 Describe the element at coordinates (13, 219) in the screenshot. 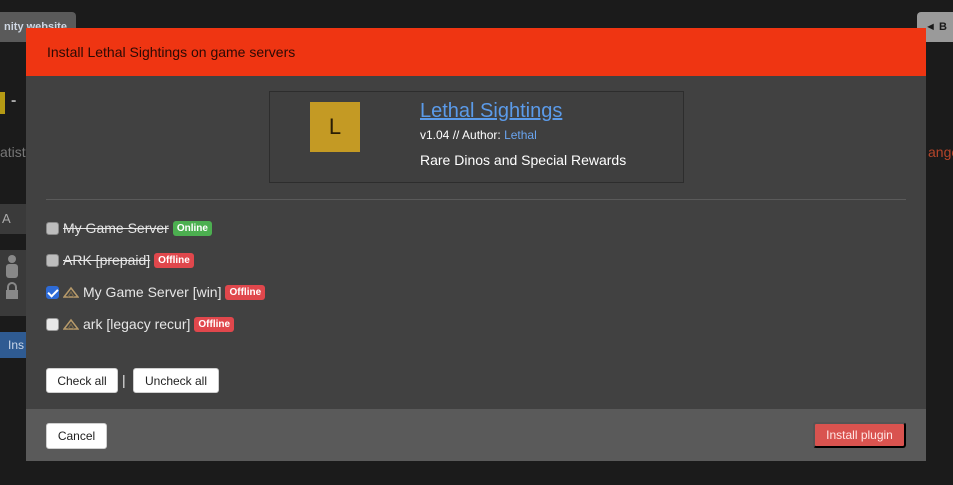

I see `background-panel: A` at that location.